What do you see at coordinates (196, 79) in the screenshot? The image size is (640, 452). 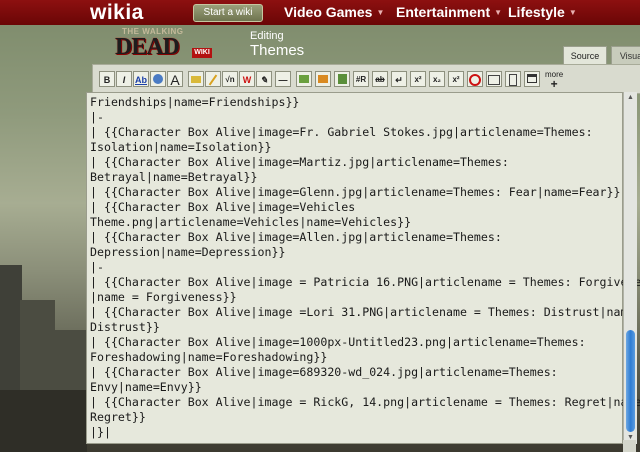 I see `image-icon` at bounding box center [196, 79].